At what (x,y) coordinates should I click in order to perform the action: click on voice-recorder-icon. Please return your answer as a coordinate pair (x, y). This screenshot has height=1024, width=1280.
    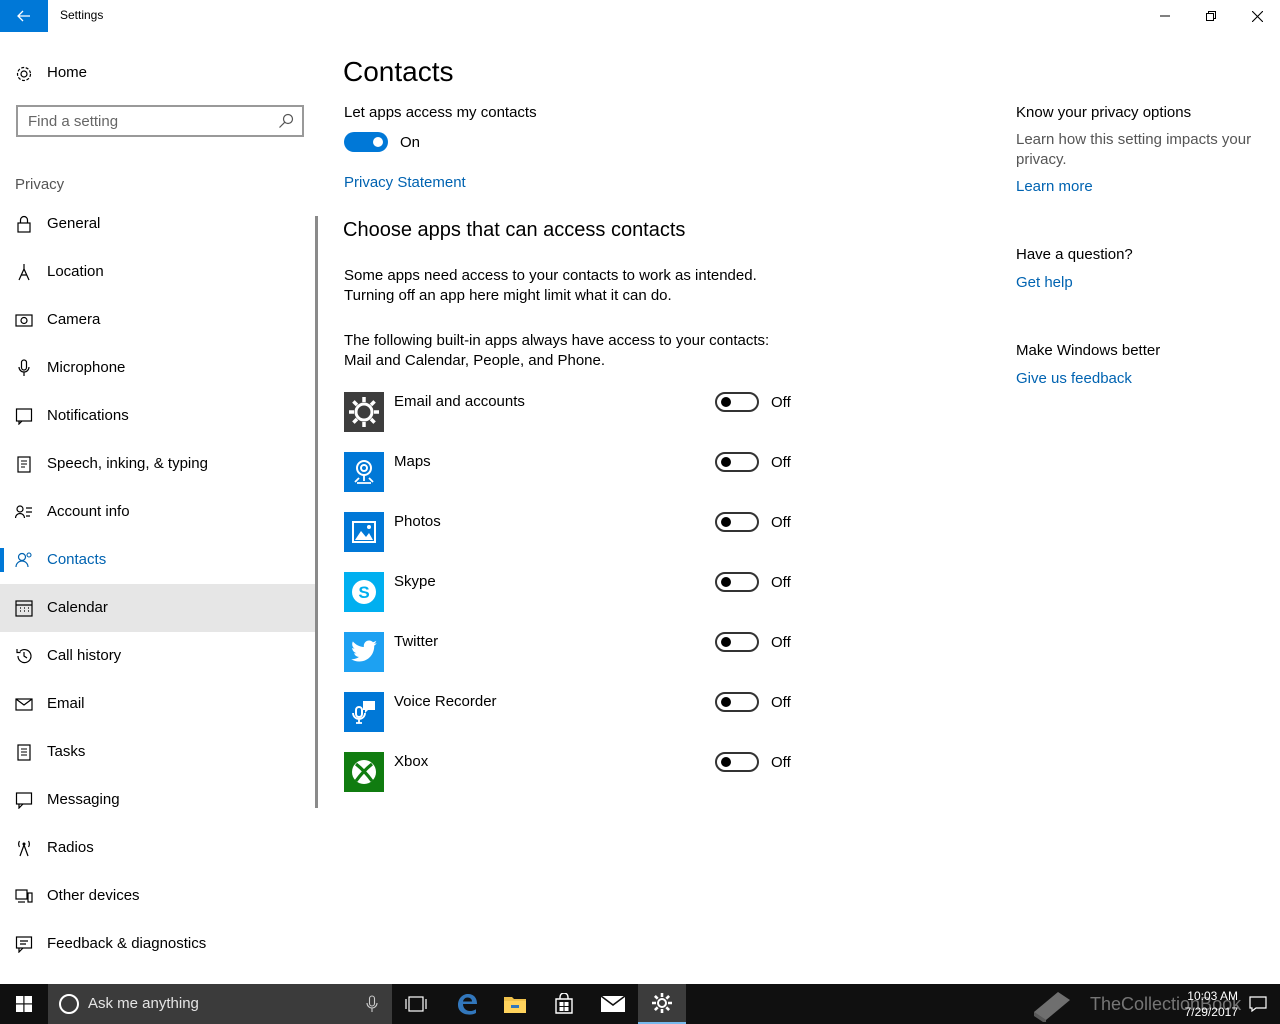
    Looking at the image, I should click on (363, 712).